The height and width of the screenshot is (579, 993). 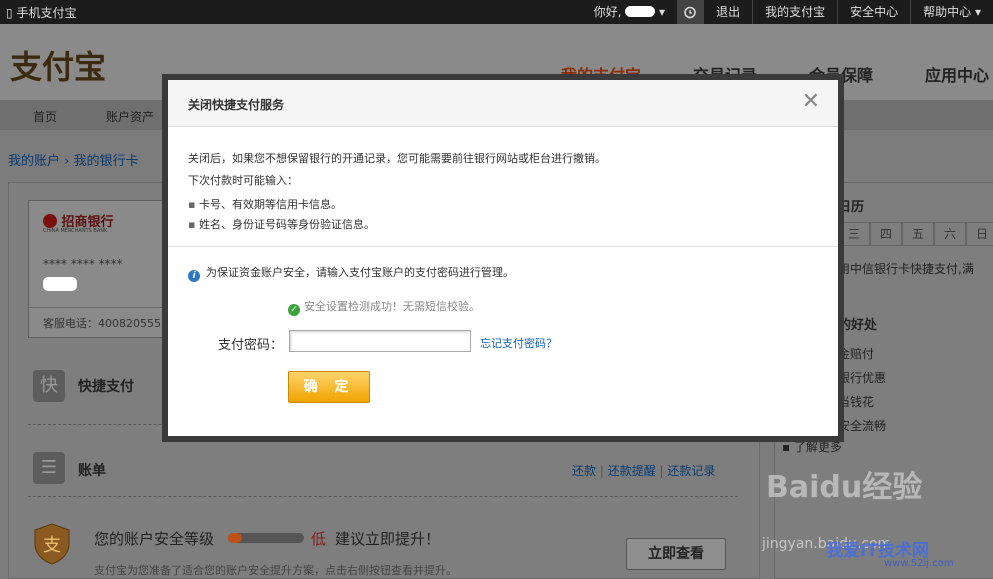 What do you see at coordinates (496, 12) in the screenshot?
I see `top-bar: ▯ 手机支付宝 你好, ▾ 退出 我的支付宝 安全中心 帮助中心 ▾` at bounding box center [496, 12].